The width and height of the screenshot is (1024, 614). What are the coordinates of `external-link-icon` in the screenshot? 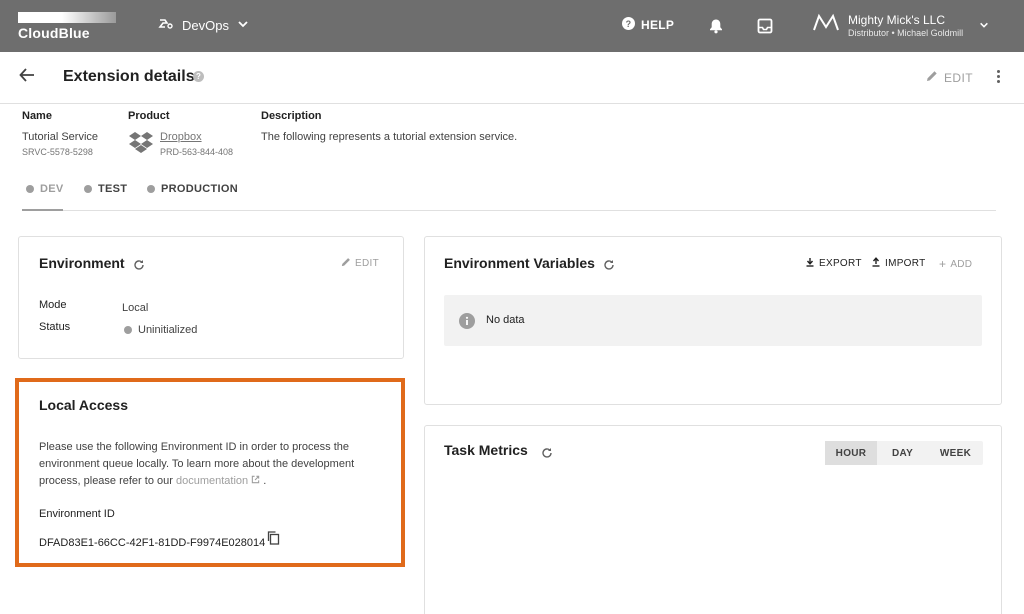 It's located at (256, 479).